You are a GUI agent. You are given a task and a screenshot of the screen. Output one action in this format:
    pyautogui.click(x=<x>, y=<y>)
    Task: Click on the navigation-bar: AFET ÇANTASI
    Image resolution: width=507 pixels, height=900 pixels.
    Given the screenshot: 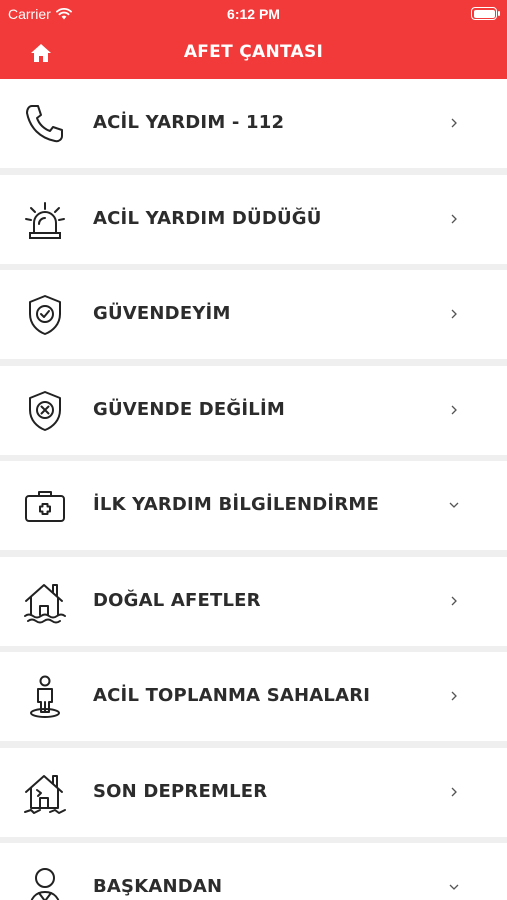 What is the action you would take?
    pyautogui.click(x=253, y=53)
    